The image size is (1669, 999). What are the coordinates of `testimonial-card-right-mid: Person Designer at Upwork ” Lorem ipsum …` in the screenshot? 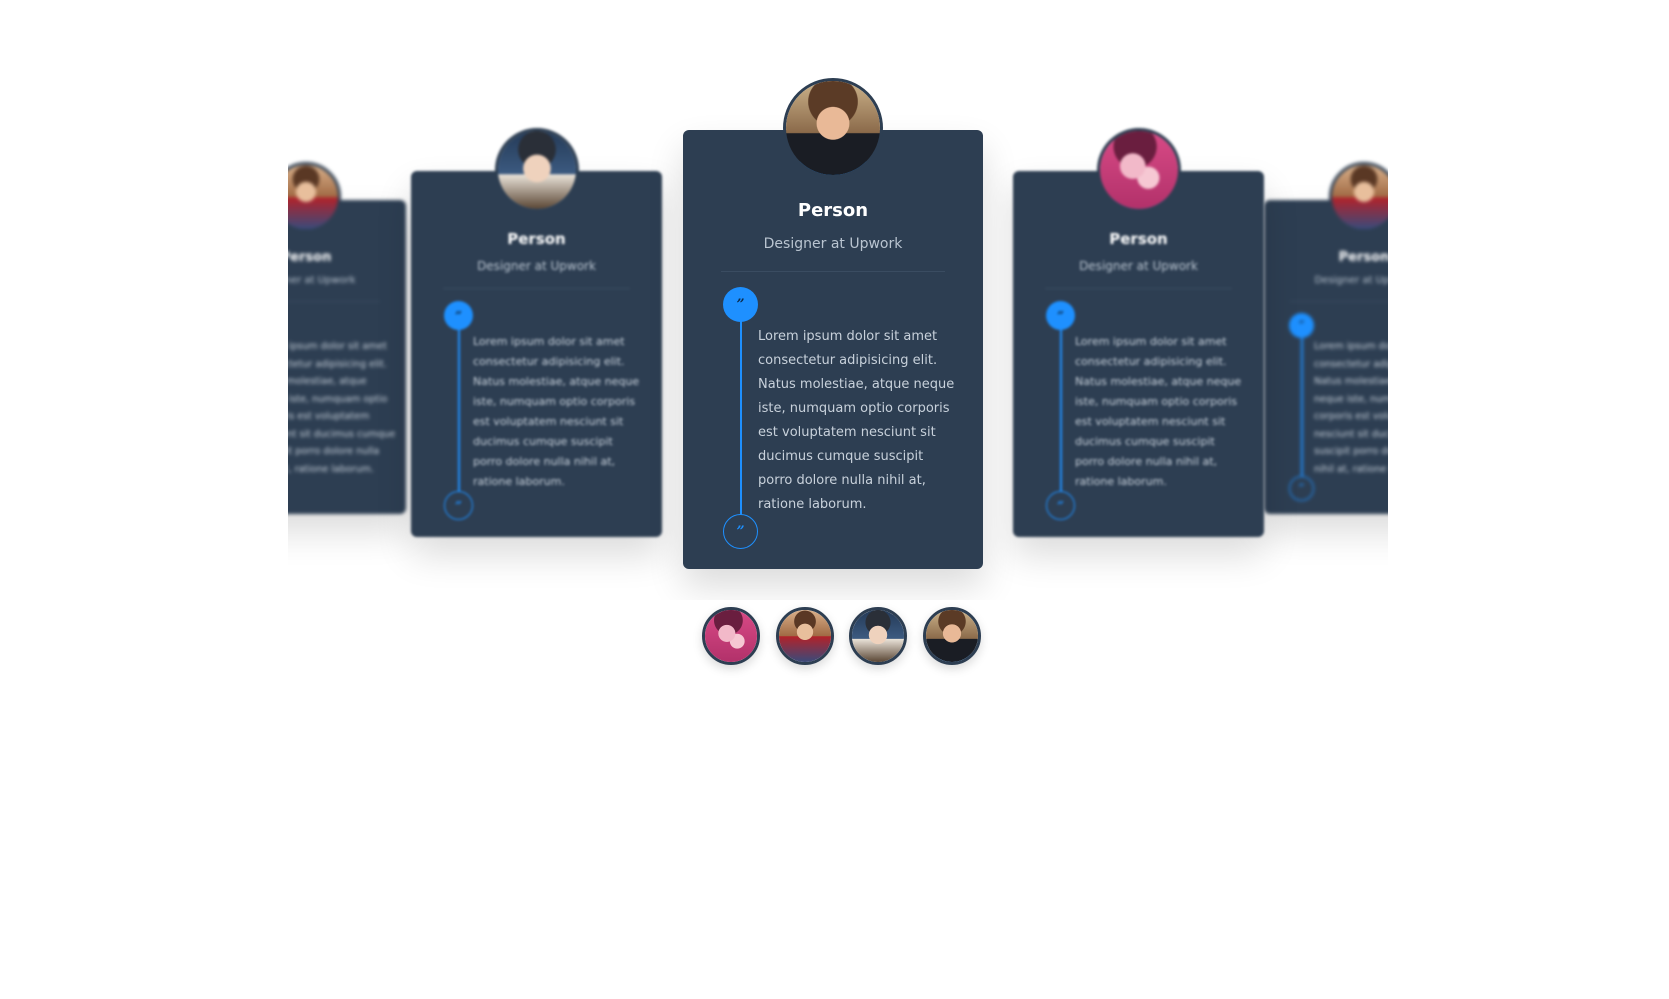 It's located at (1138, 332).